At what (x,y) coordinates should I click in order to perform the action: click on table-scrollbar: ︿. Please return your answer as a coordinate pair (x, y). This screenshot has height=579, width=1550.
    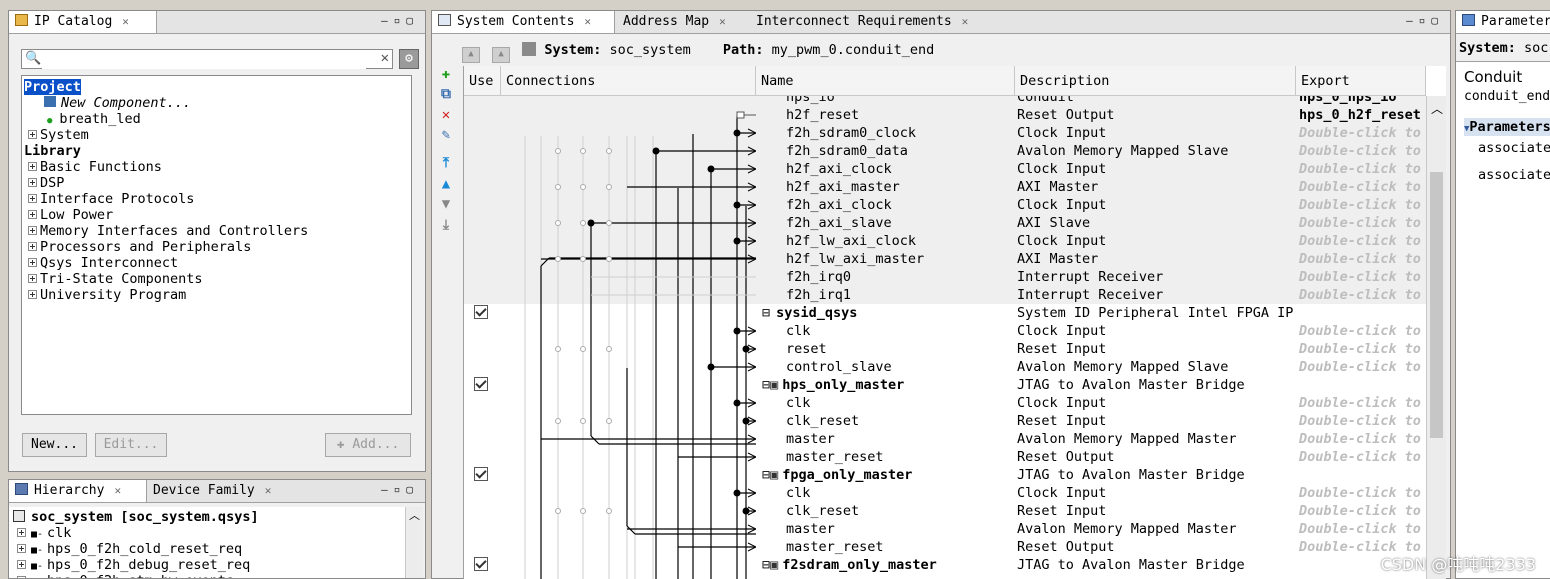
    Looking at the image, I should click on (1436, 337).